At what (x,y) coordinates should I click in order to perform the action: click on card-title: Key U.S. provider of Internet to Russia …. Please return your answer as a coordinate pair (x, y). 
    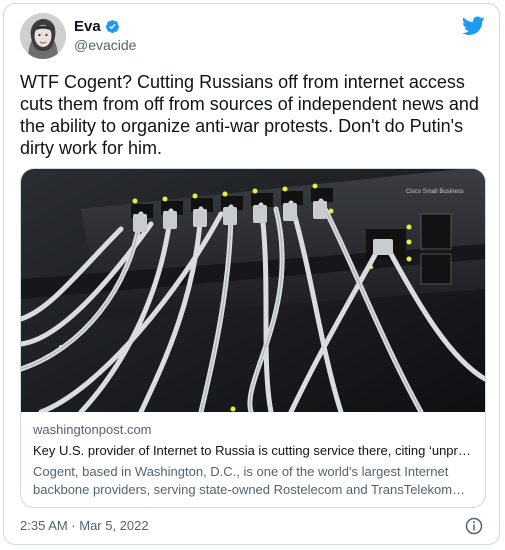
    Looking at the image, I should click on (255, 451).